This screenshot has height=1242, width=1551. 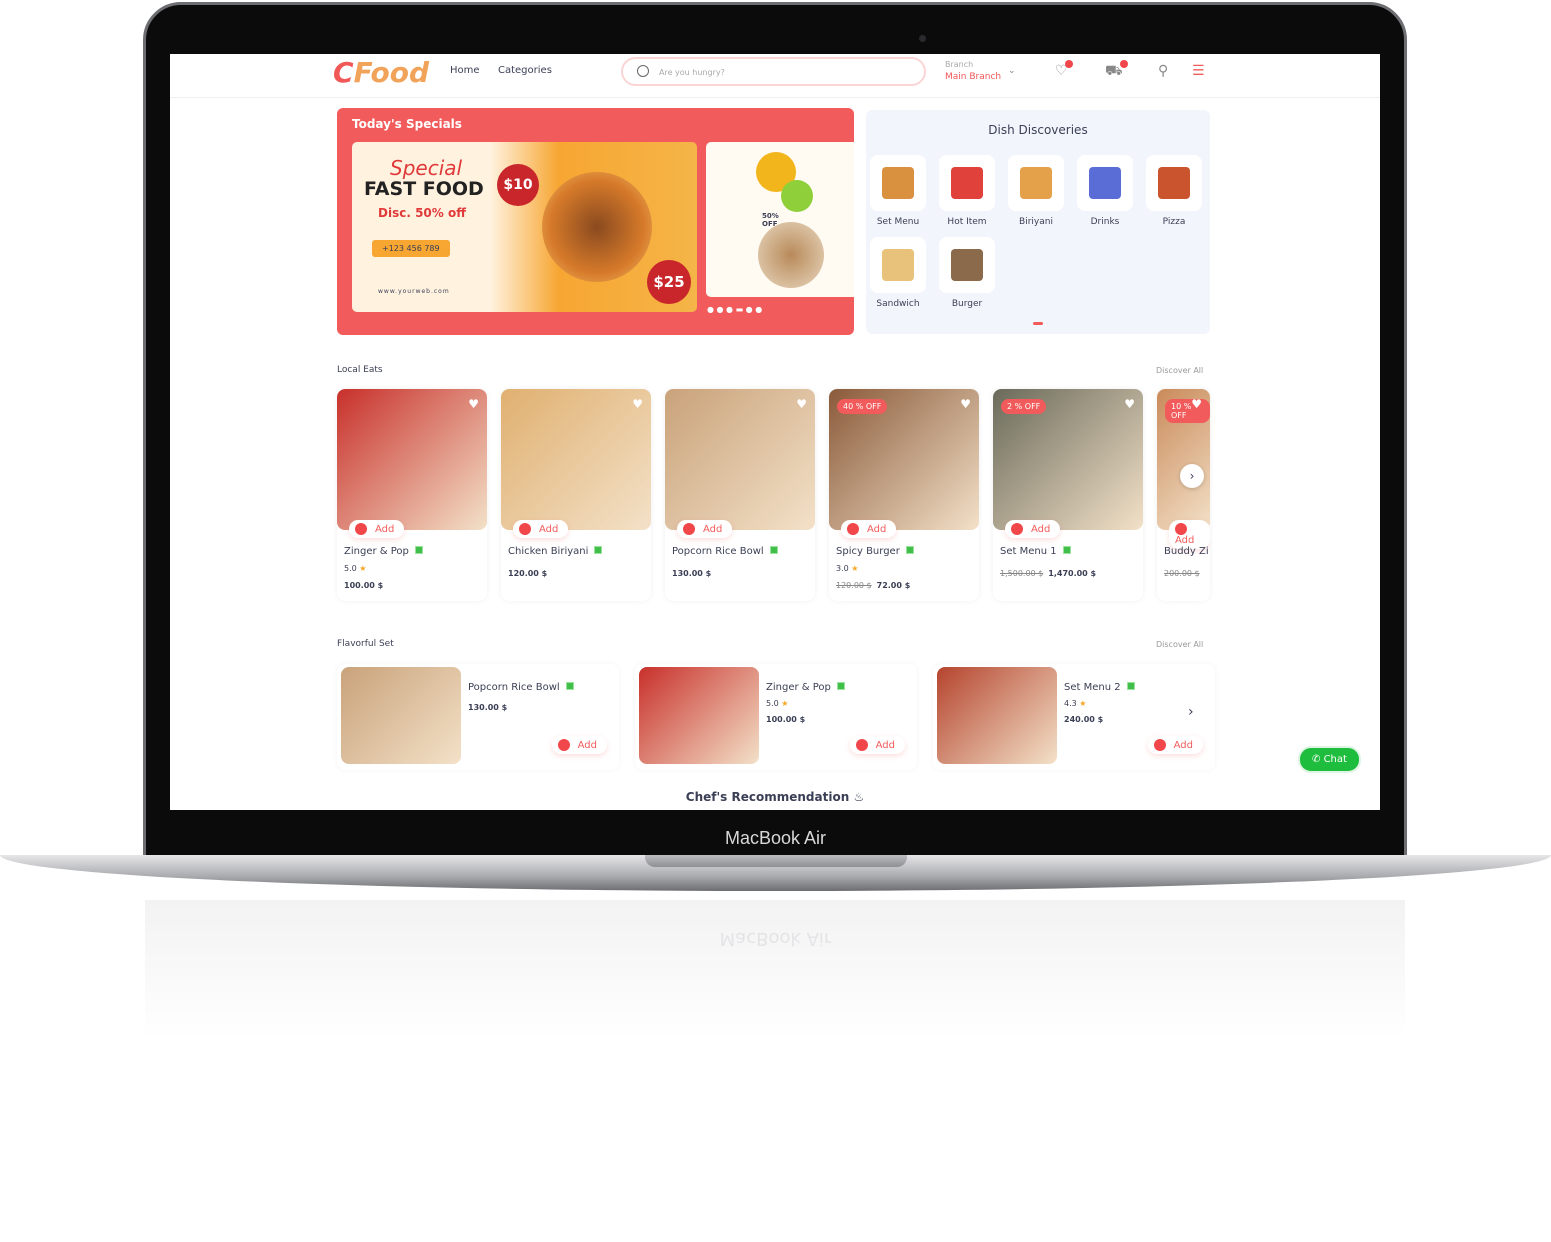 I want to click on menu-icon: ☰, so click(x=1198, y=71).